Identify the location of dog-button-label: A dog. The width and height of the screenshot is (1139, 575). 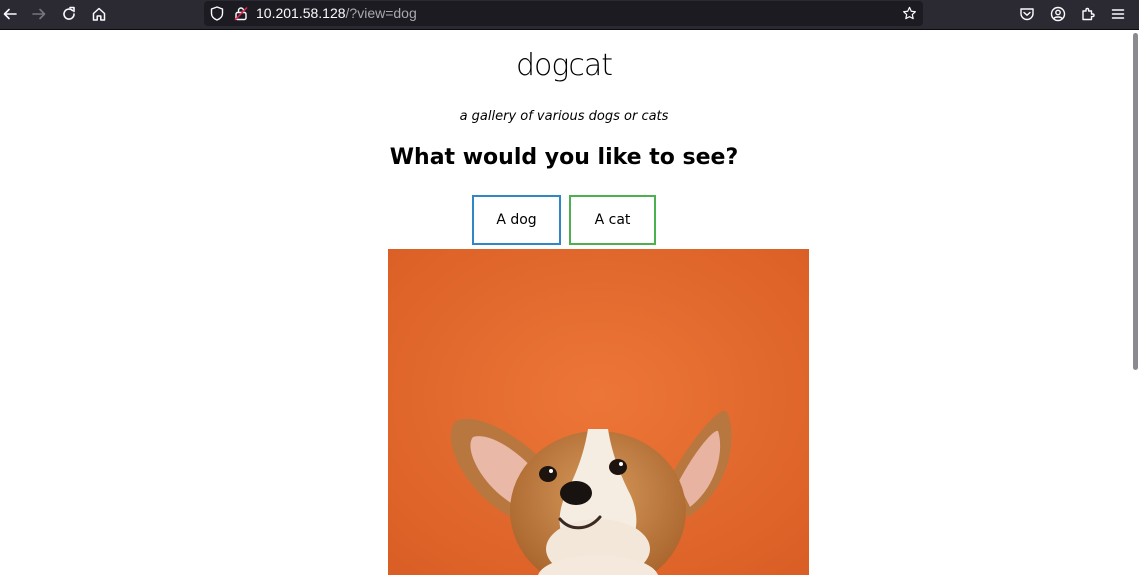
(516, 220).